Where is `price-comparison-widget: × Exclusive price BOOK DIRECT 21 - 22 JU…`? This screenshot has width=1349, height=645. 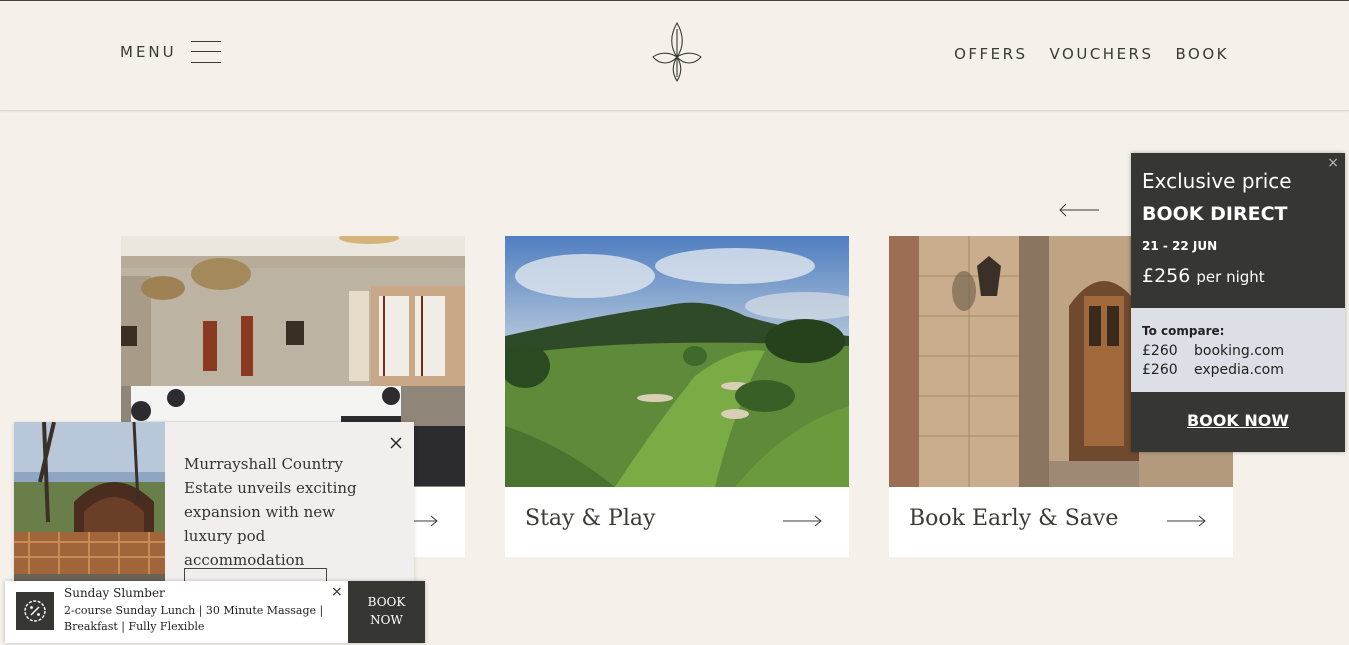 price-comparison-widget: × Exclusive price BOOK DIRECT 21 - 22 JU… is located at coordinates (1238, 302).